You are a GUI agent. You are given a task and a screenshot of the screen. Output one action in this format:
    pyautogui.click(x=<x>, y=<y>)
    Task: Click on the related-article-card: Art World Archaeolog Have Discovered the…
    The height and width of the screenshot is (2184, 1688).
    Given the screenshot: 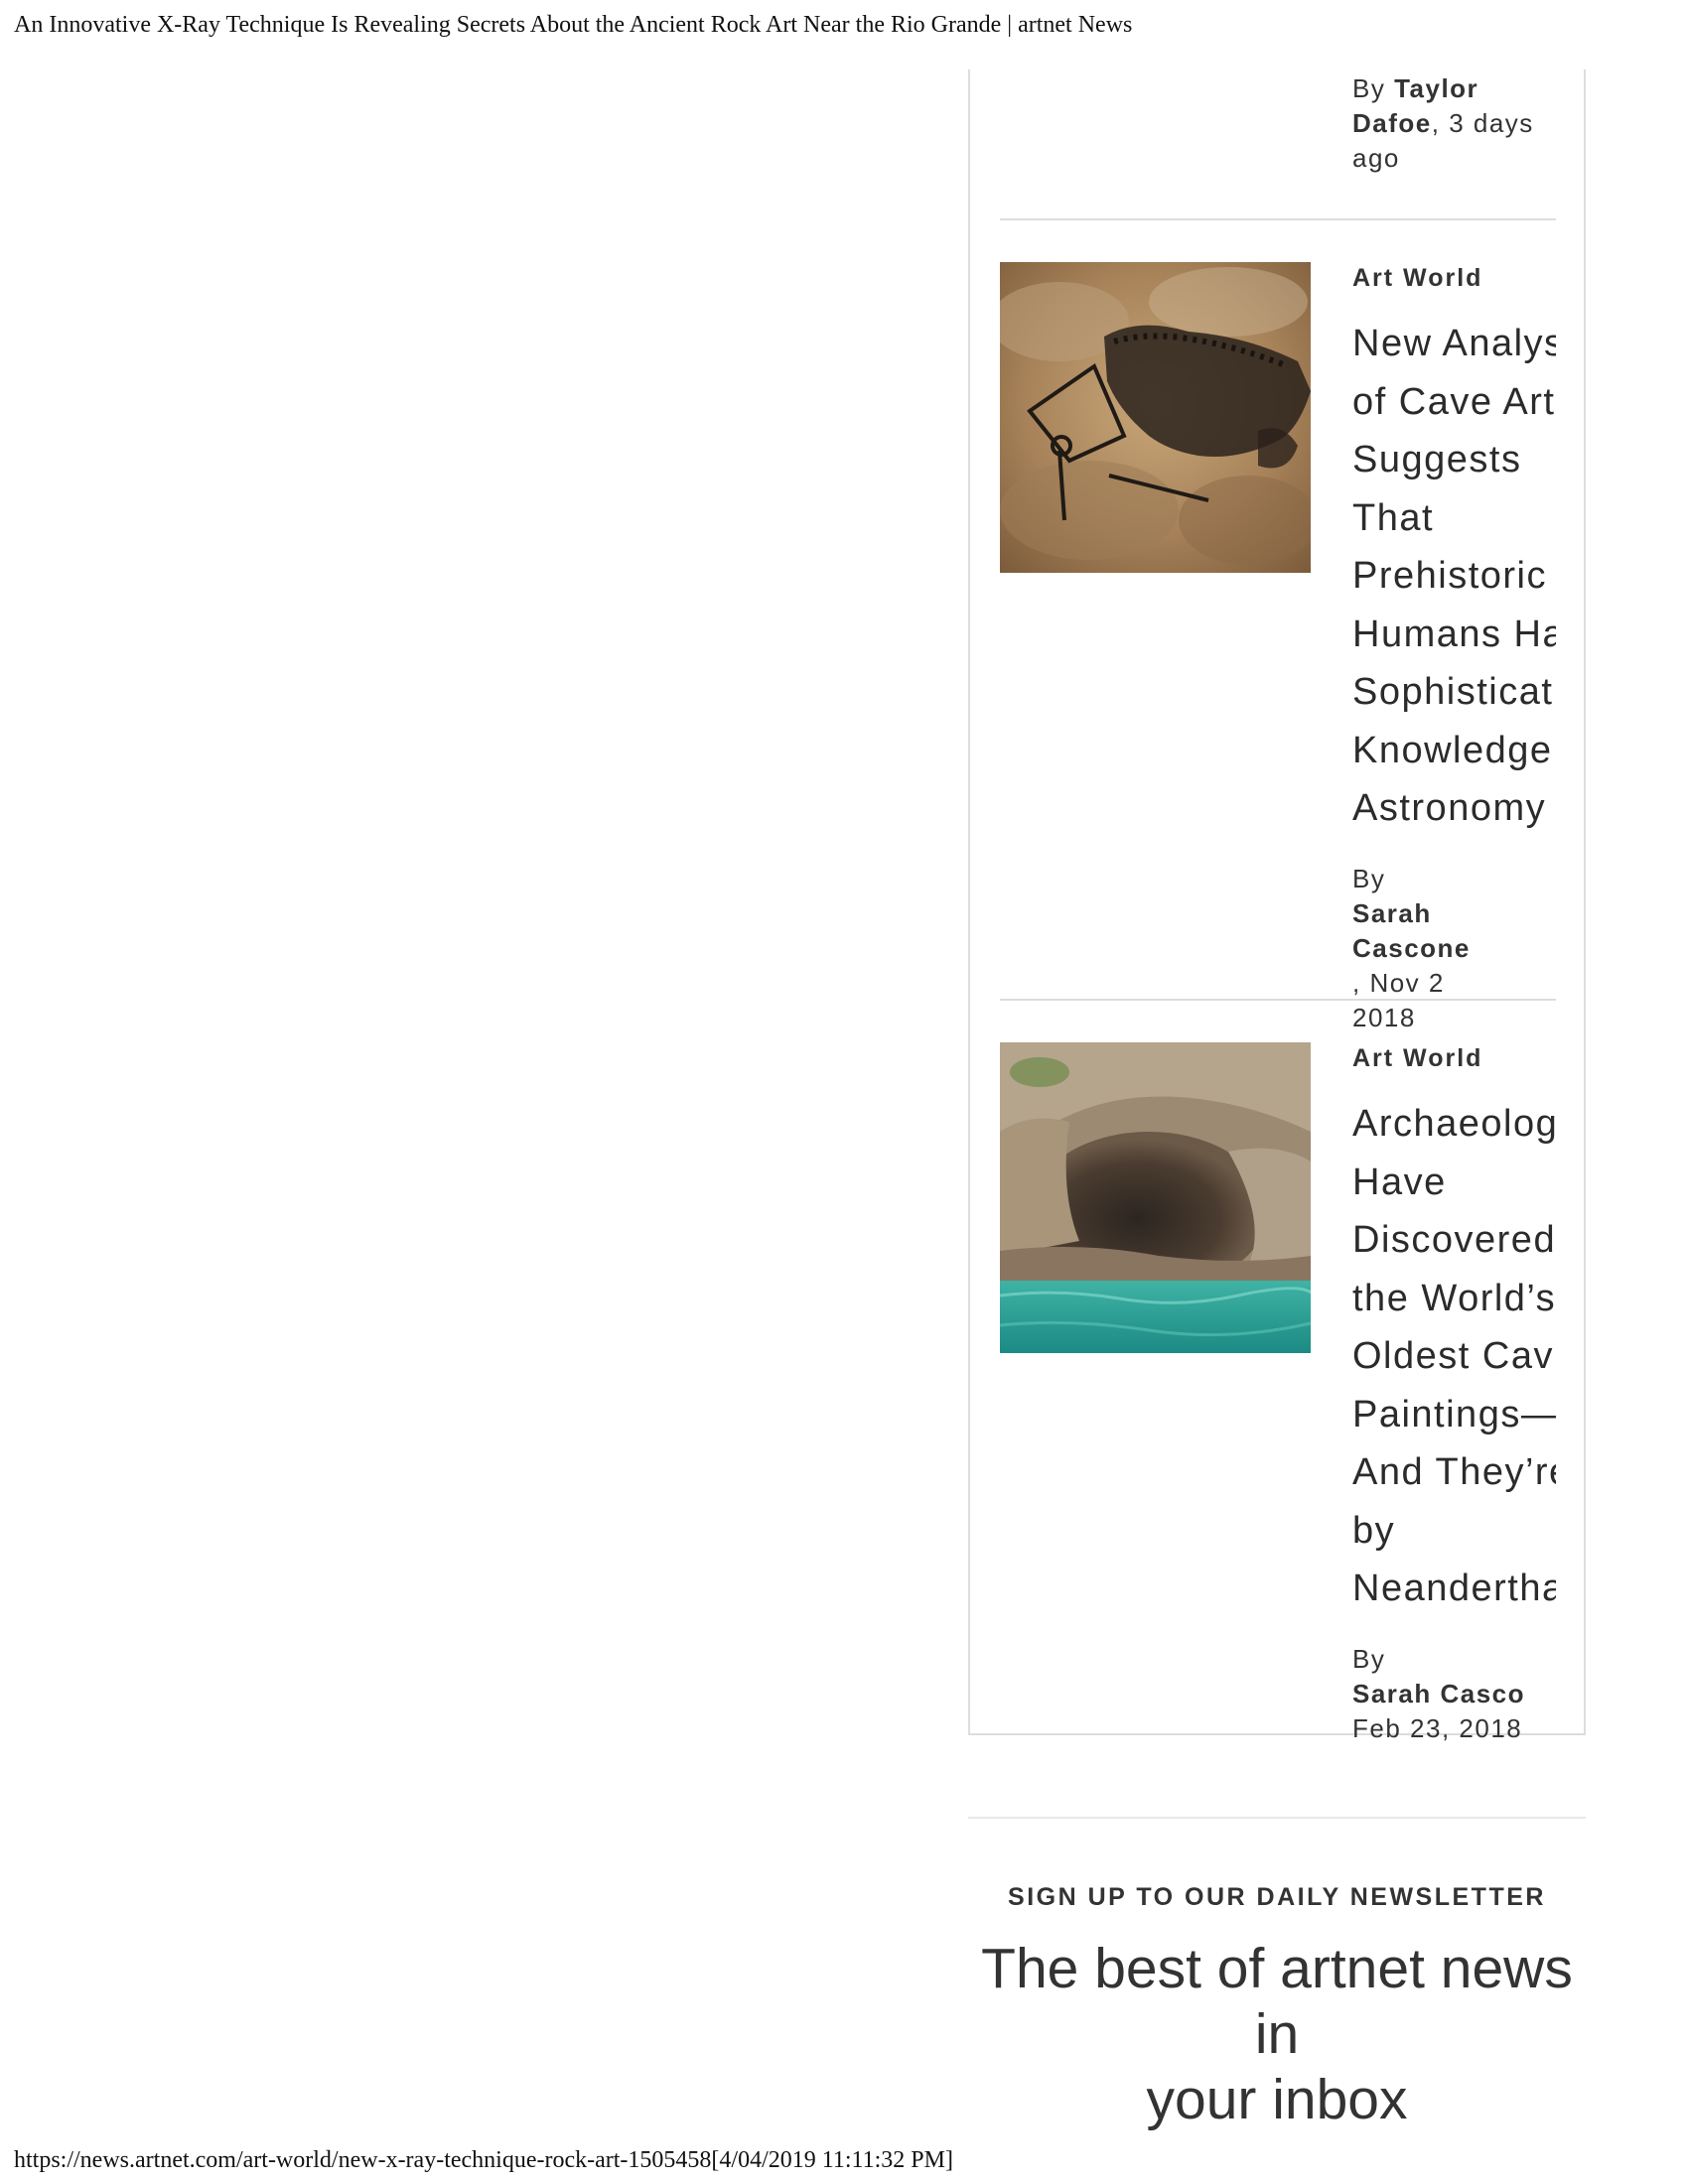 What is the action you would take?
    pyautogui.click(x=1278, y=1392)
    